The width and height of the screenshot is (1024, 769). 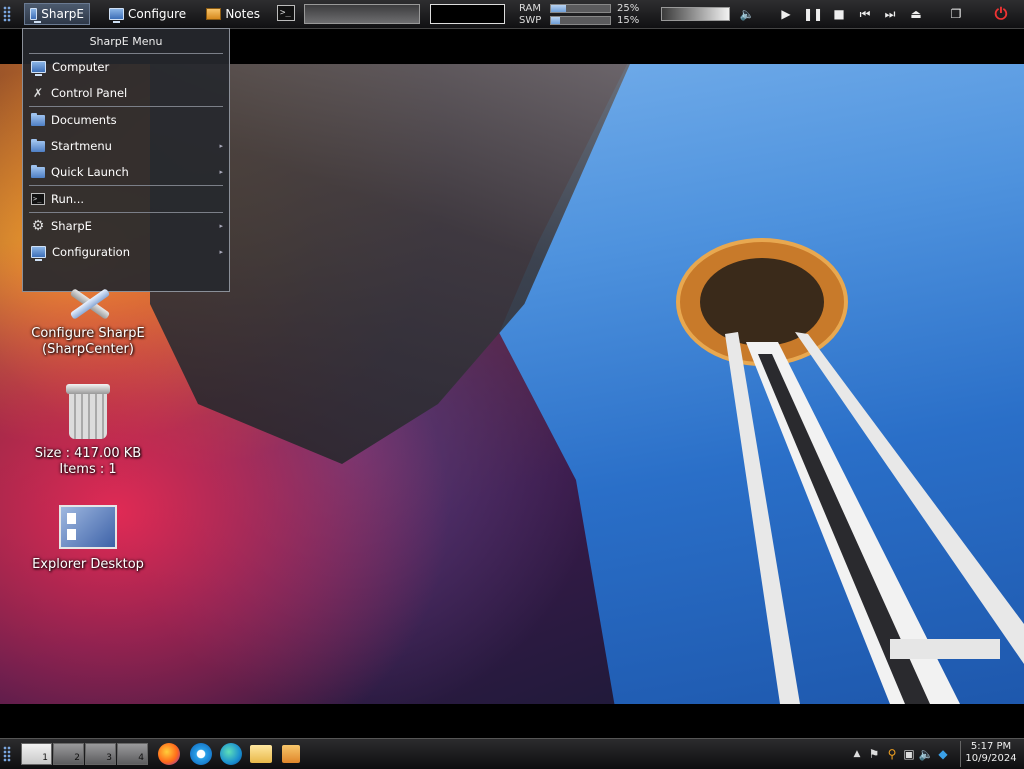 What do you see at coordinates (88, 304) in the screenshot?
I see `tools-icon` at bounding box center [88, 304].